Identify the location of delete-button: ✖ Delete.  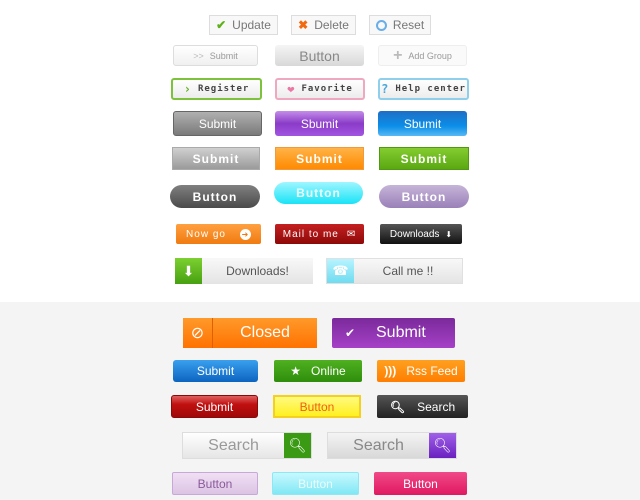
(323, 25).